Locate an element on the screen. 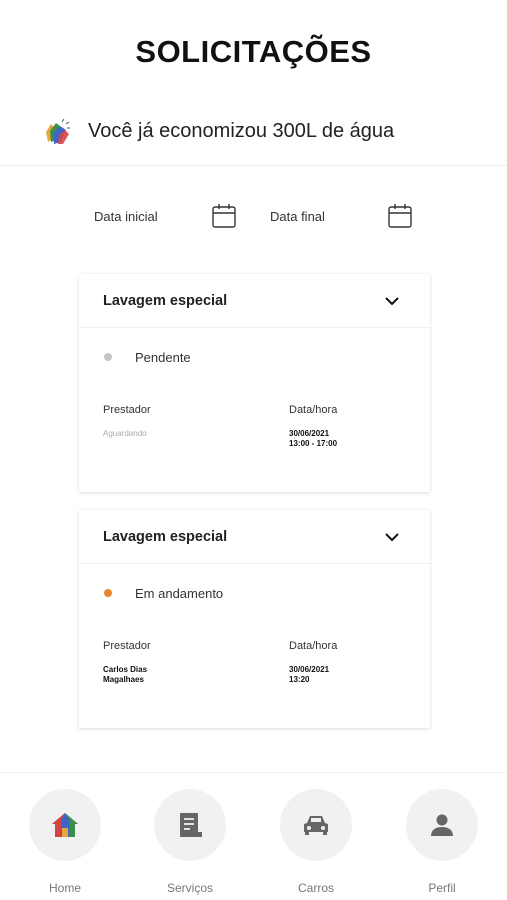  nav-servicos-circle is located at coordinates (190, 825).